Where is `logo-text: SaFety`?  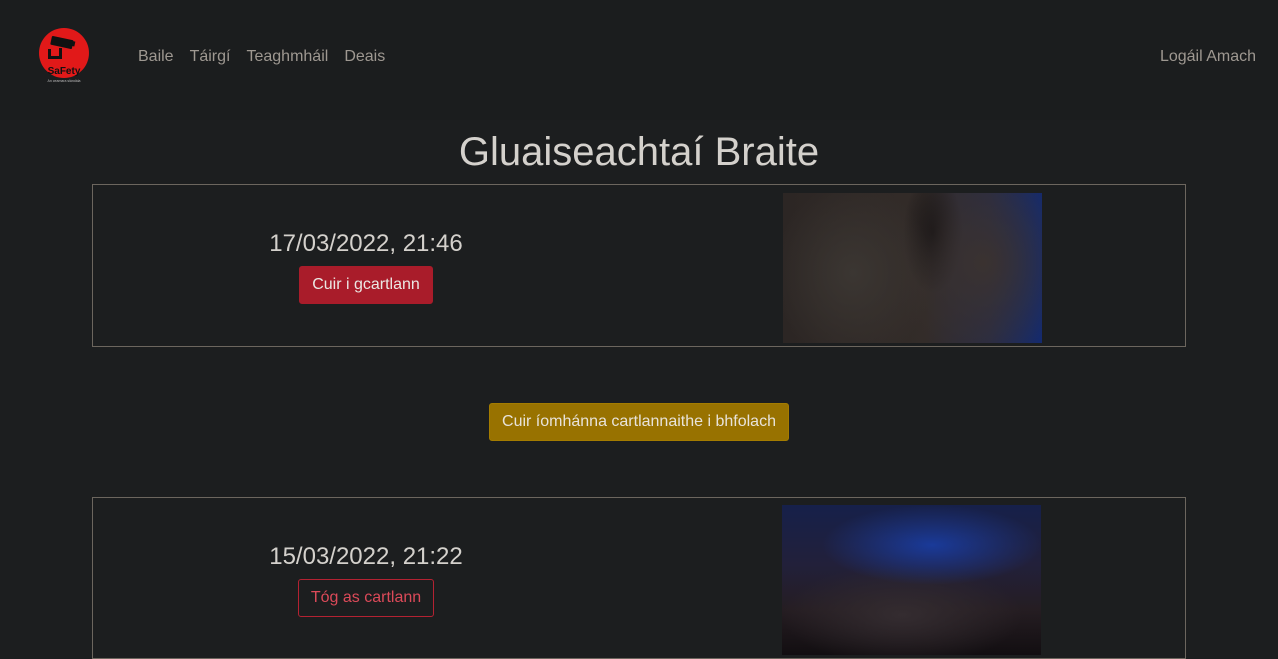
logo-text: SaFety is located at coordinates (64, 71).